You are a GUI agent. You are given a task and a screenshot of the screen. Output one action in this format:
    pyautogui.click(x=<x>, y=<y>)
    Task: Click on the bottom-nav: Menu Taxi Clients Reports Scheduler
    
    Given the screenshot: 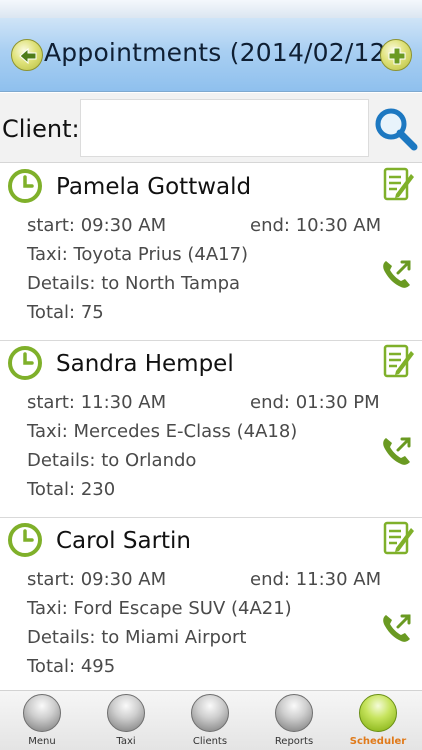 What is the action you would take?
    pyautogui.click(x=211, y=720)
    